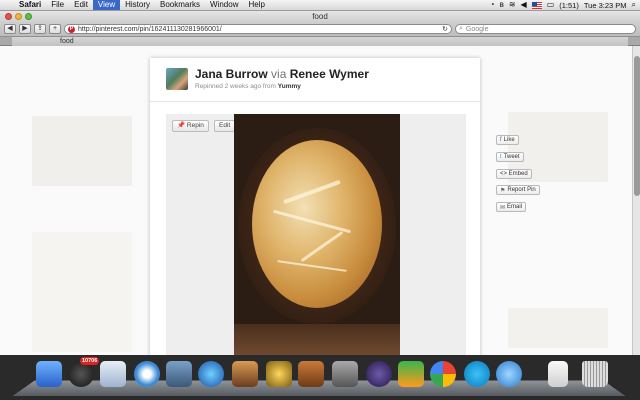 This screenshot has height=400, width=640. Describe the element at coordinates (634, 5) in the screenshot. I see `spotlight-icon: ⌕` at that location.